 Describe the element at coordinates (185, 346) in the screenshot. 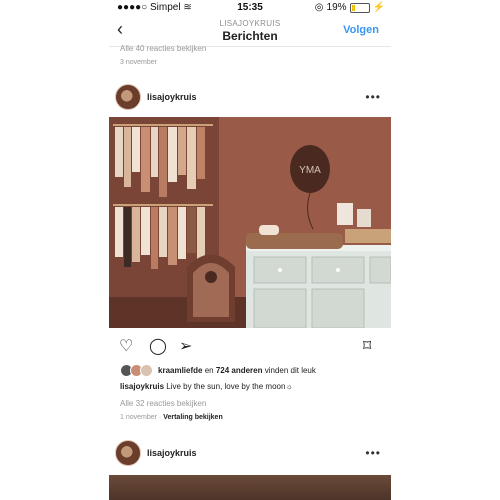

I see `share-icon: ➢` at that location.